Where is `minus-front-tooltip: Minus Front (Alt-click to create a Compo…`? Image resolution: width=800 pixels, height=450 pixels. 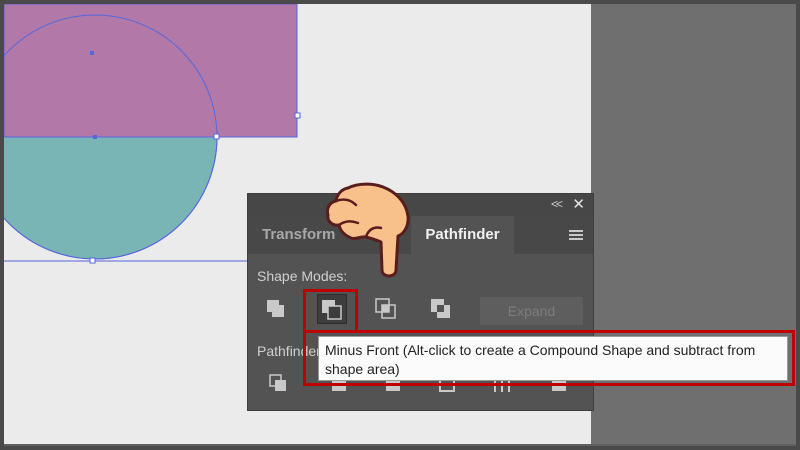
minus-front-tooltip: Minus Front (Alt-click to create a Compo… is located at coordinates (553, 358).